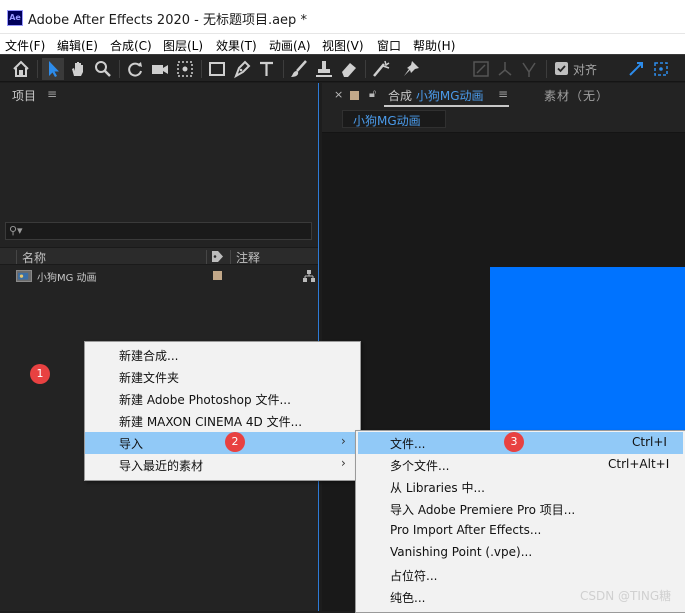 This screenshot has width=685, height=613. Describe the element at coordinates (67, 278) in the screenshot. I see `project-item-name: 小狗MG 动画` at that location.